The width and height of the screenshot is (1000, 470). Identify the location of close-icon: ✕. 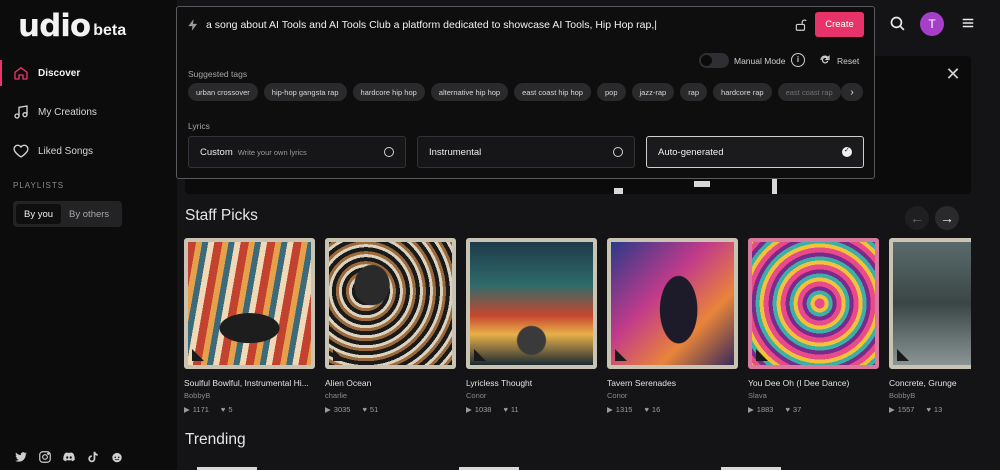
(953, 74).